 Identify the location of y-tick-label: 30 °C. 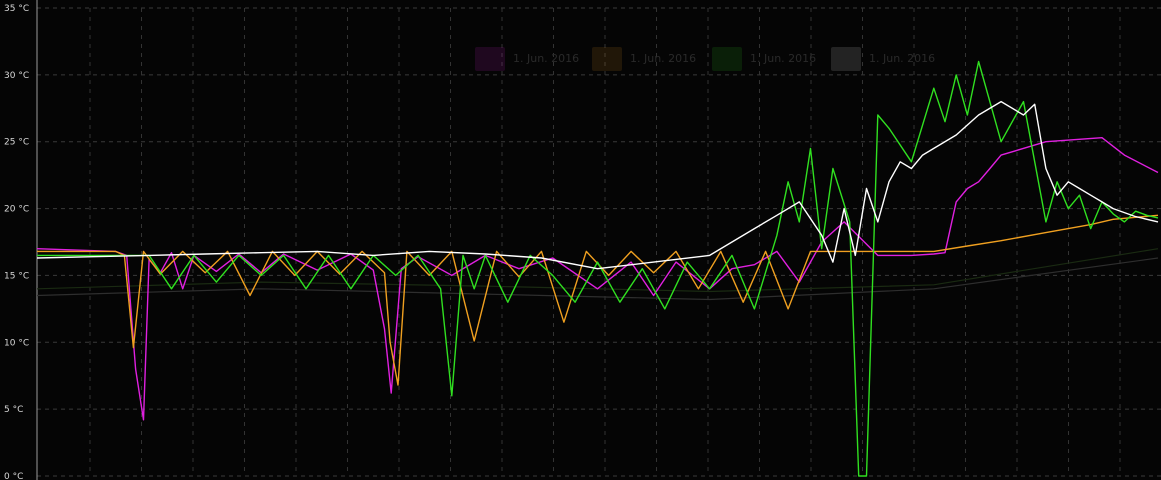
(16, 76).